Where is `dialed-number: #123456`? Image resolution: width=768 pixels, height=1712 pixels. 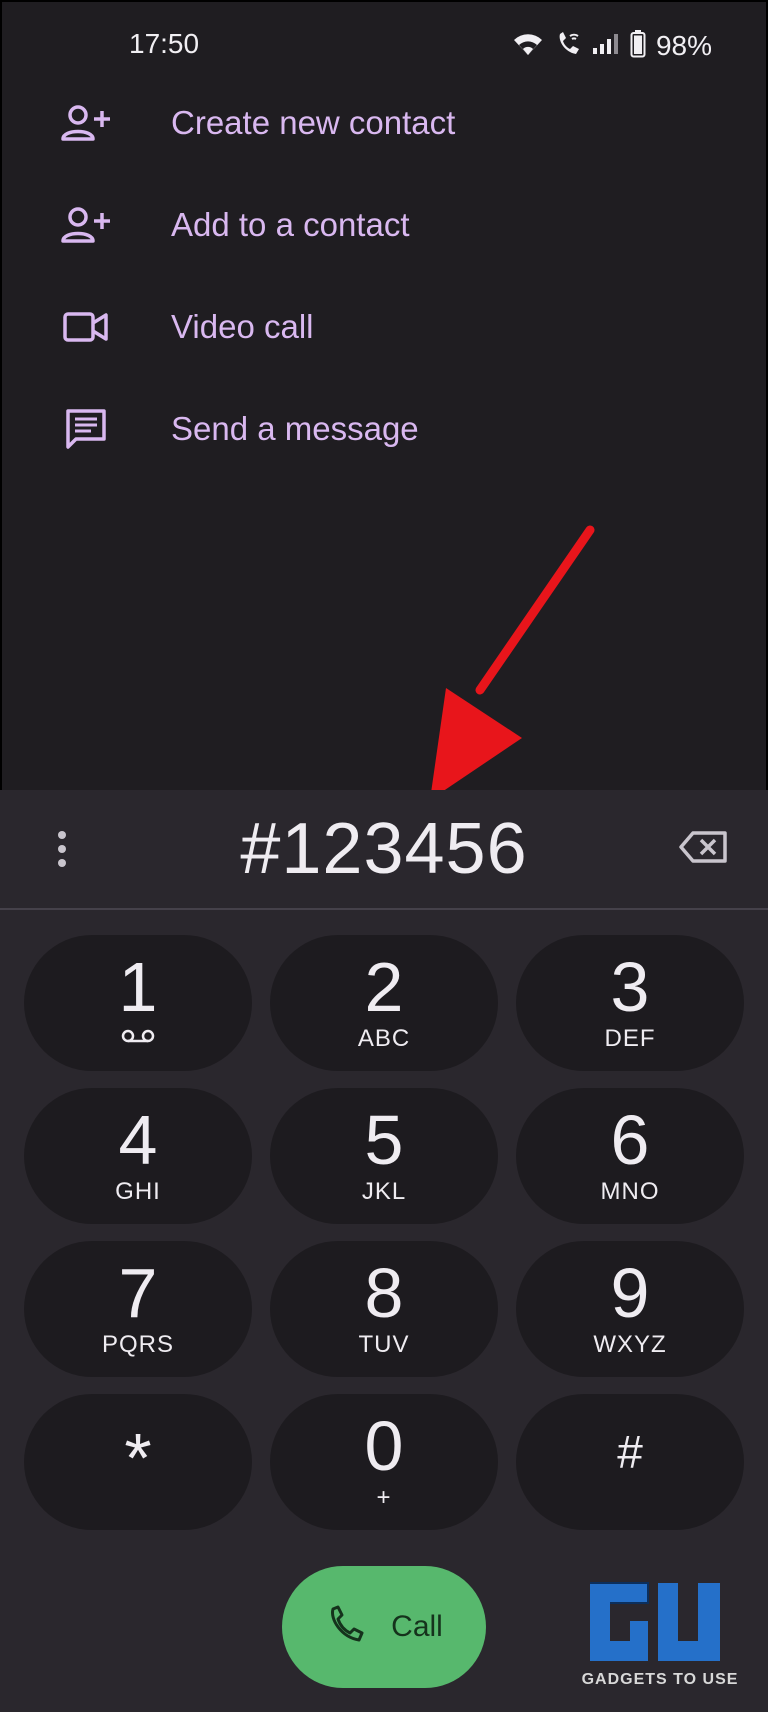 dialed-number: #123456 is located at coordinates (384, 849).